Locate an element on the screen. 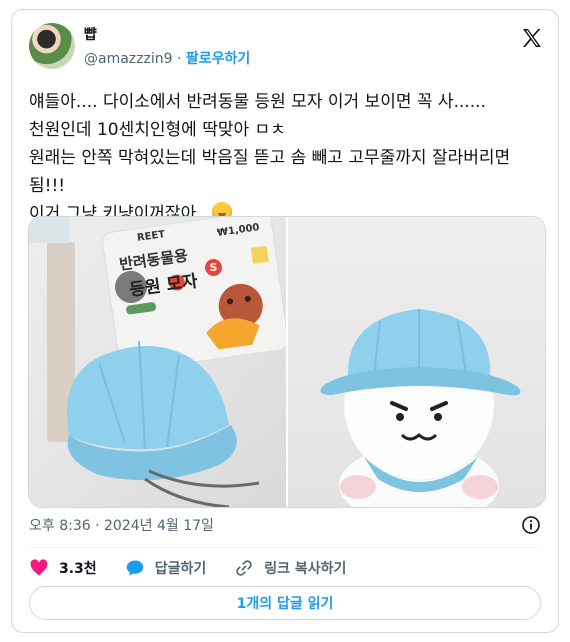  read-replies-button: 1개의 답글 읽기 is located at coordinates (285, 603).